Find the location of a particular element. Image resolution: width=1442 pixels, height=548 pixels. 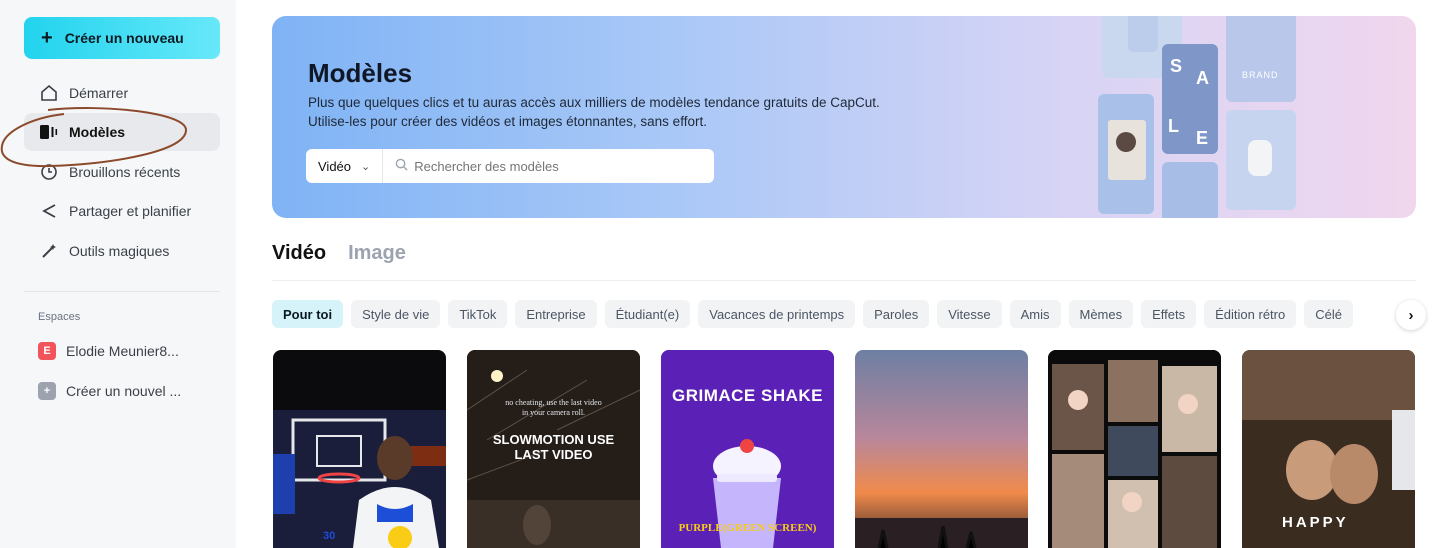

template-thumbnail-grimace: GRIMACE SHAKE PURPLE(GREEN SCREEN) is located at coordinates (747, 449).